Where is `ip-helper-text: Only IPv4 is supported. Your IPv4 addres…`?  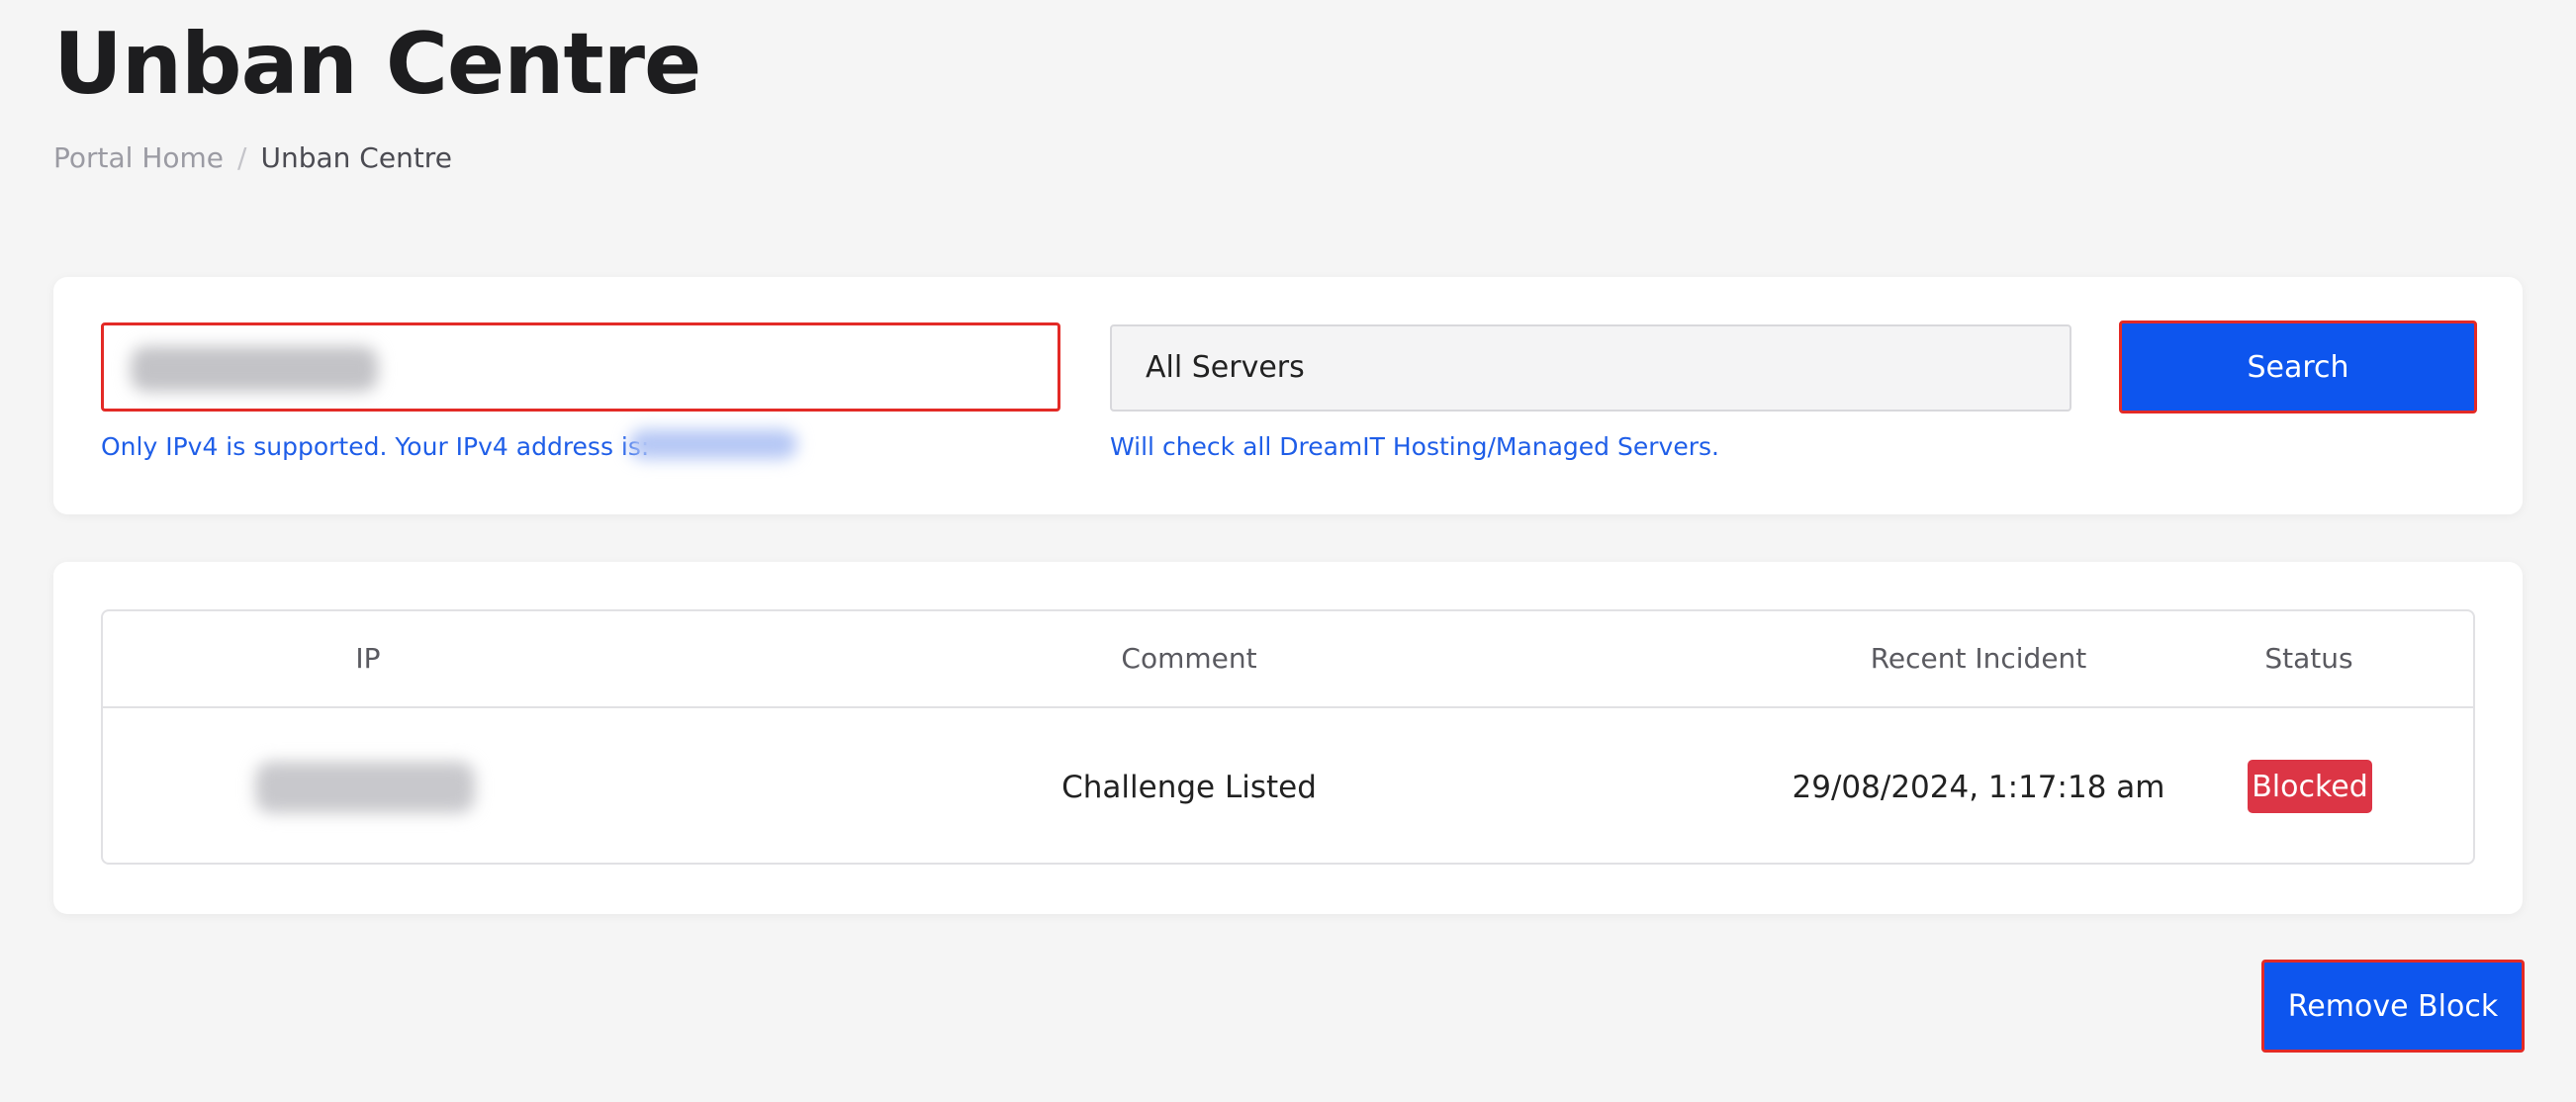 ip-helper-text: Only IPv4 is supported. Your IPv4 addres… is located at coordinates (375, 446).